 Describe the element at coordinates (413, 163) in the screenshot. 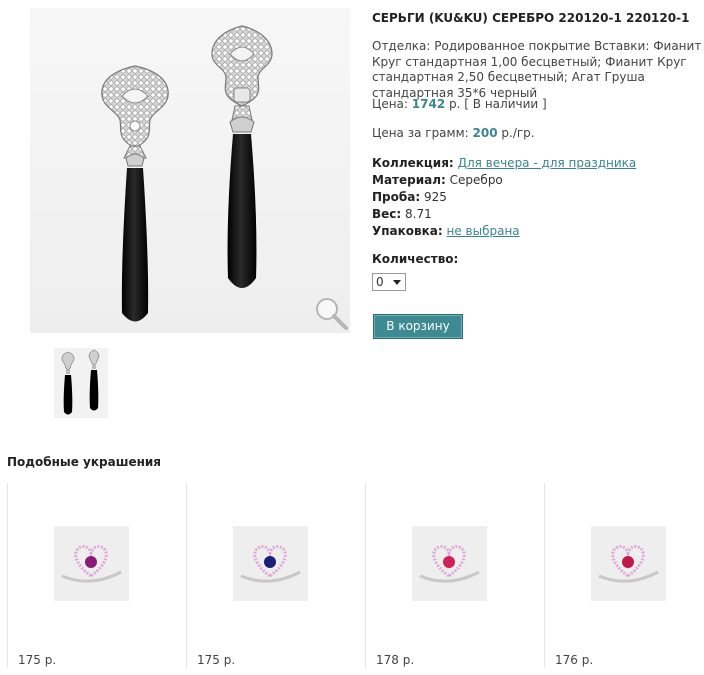

I see `collection-label: Коллекция:` at that location.